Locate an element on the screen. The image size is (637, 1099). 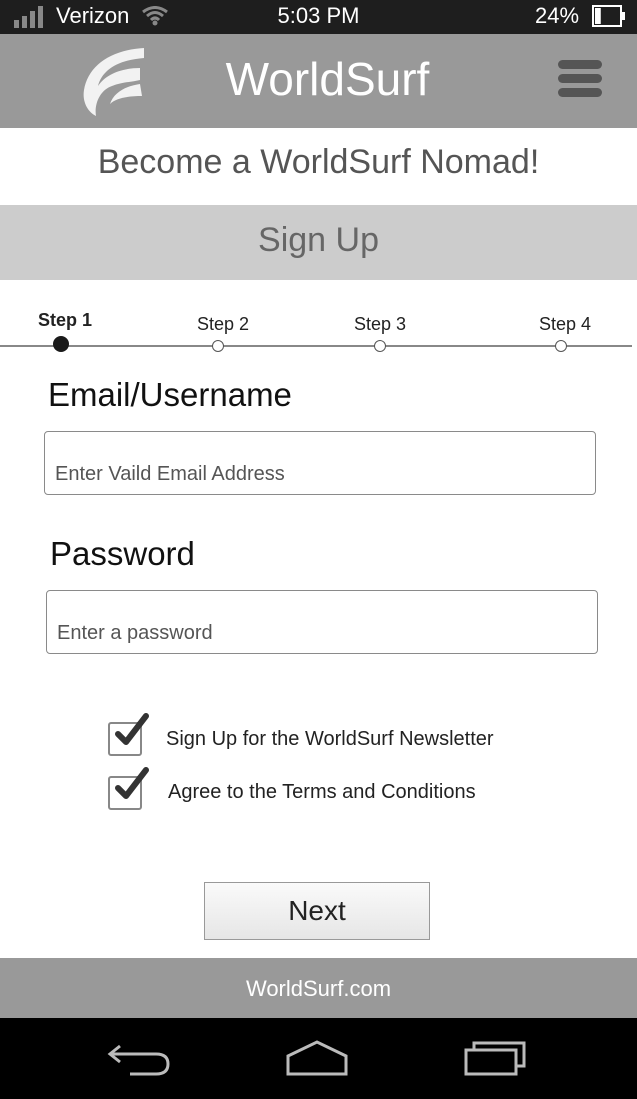
section-title: Sign Up is located at coordinates (318, 240).